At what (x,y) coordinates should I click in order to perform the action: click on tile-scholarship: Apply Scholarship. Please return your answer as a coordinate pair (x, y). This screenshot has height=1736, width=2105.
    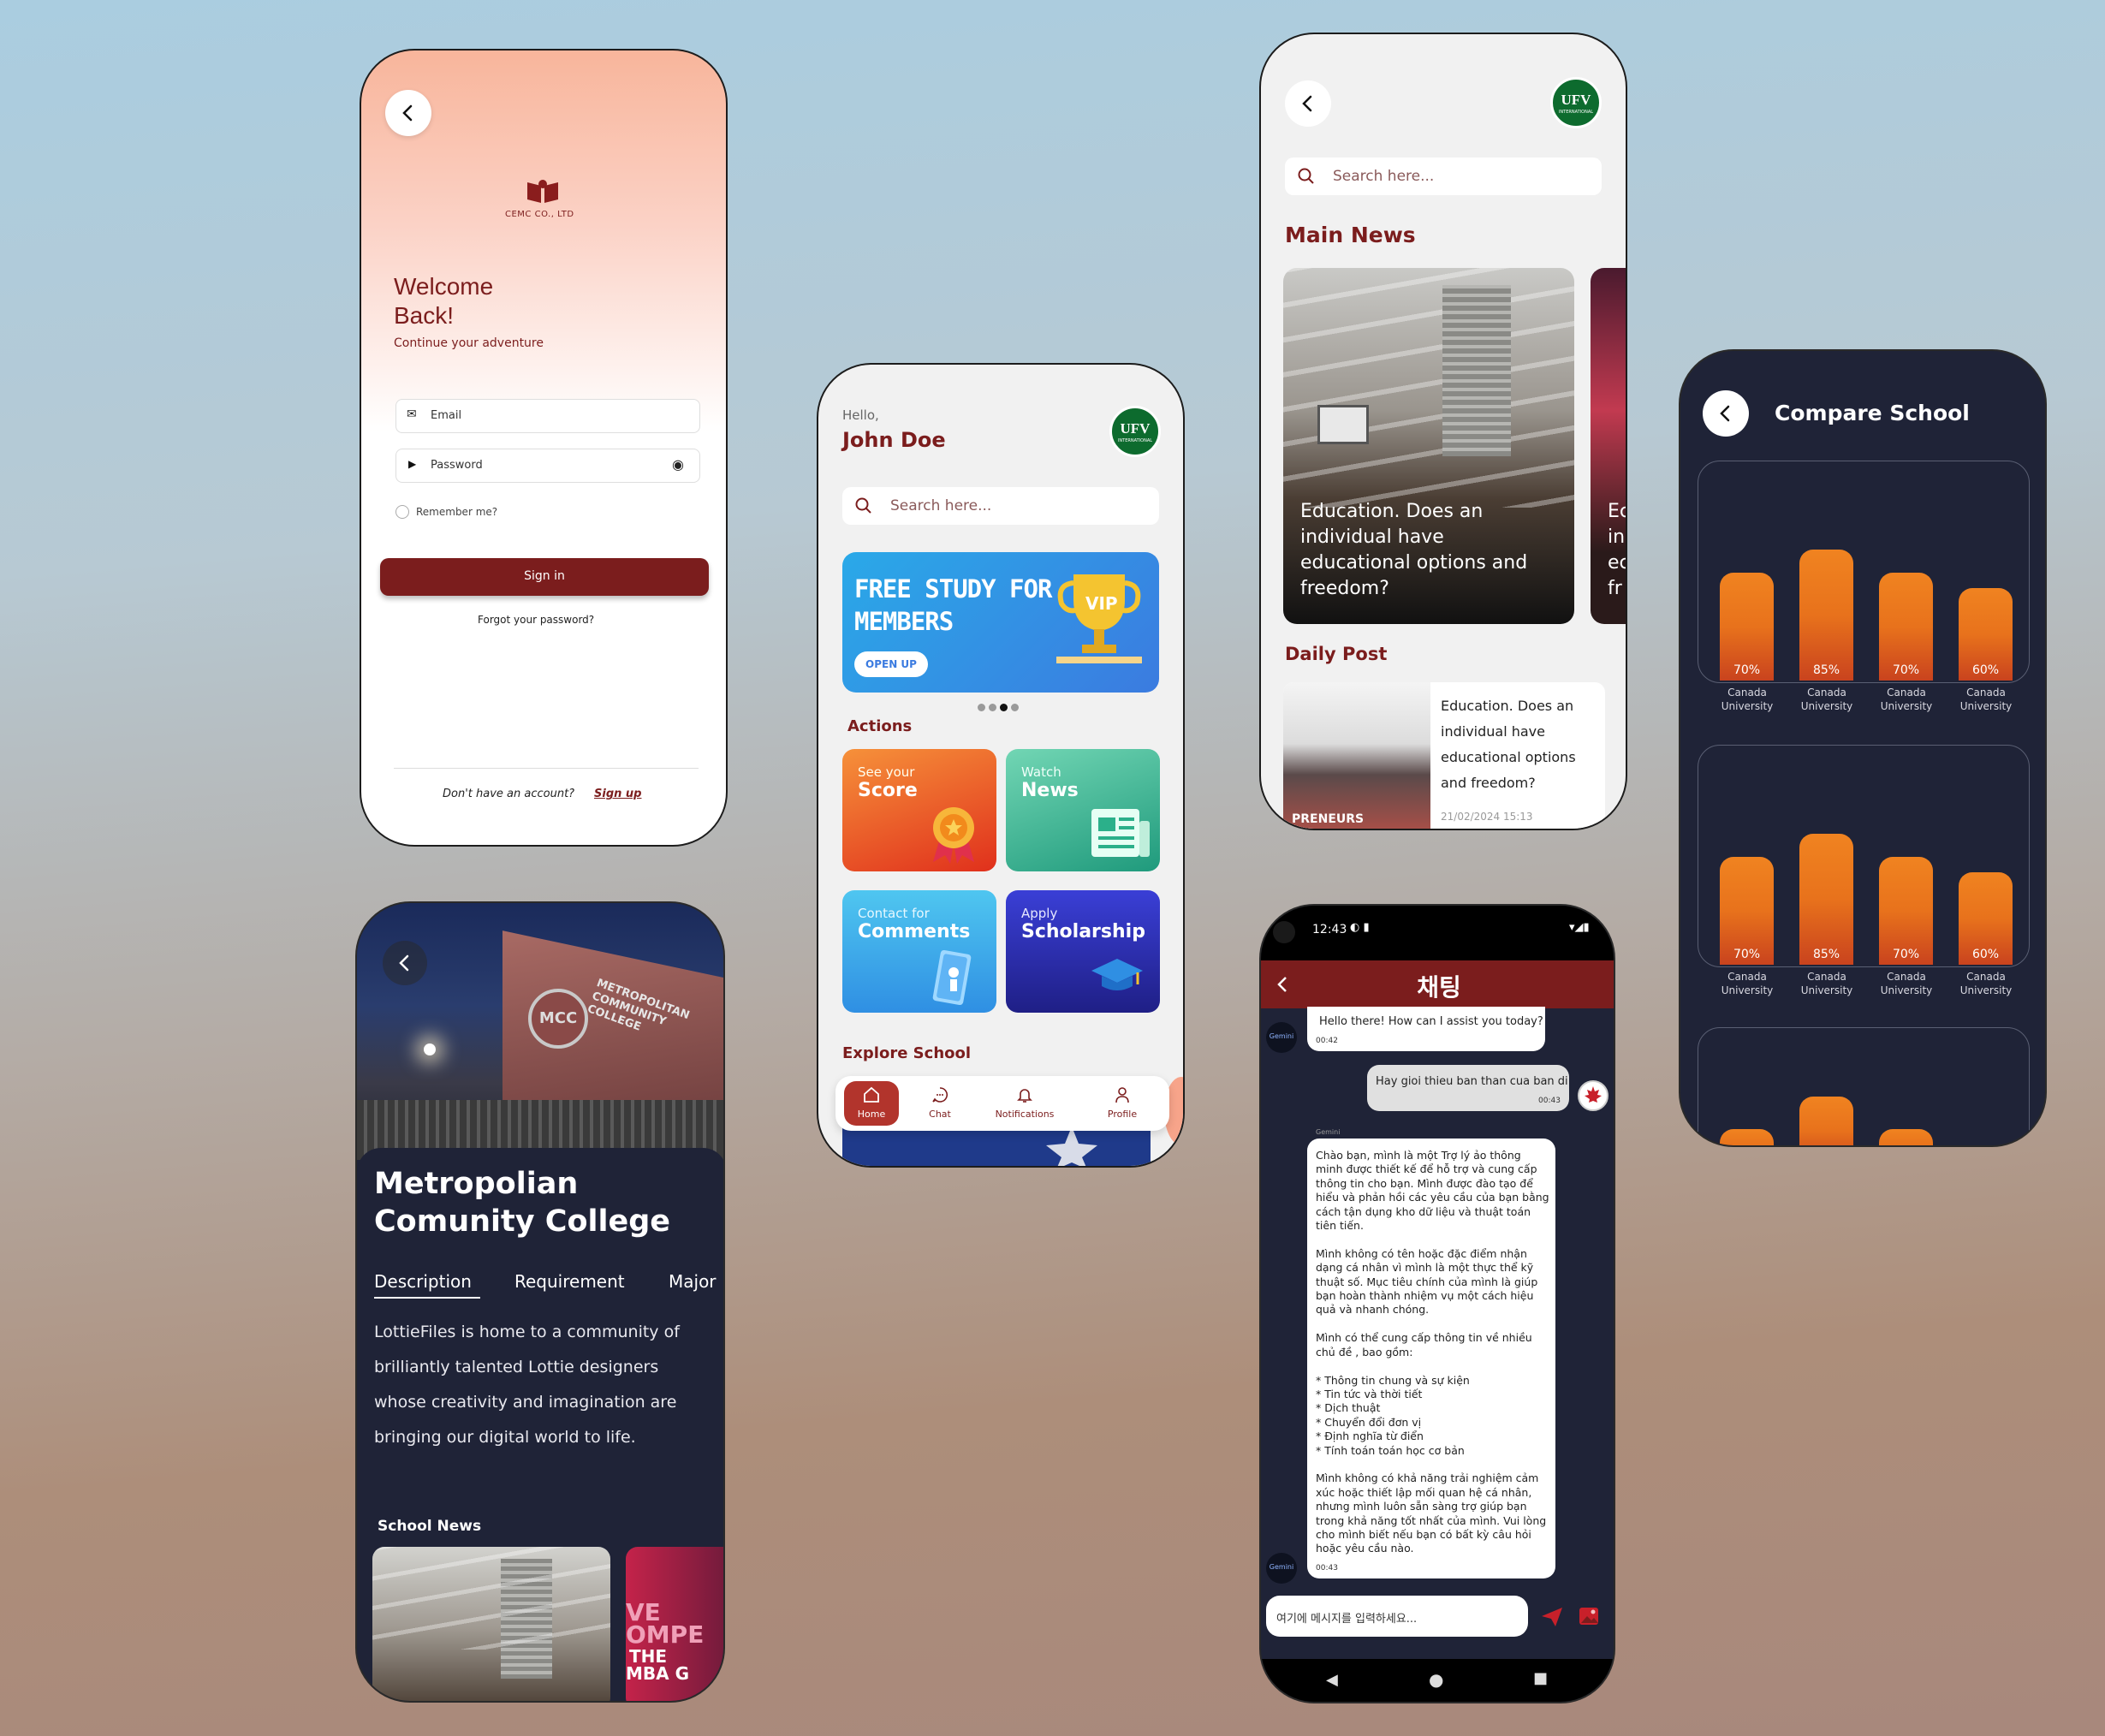
    Looking at the image, I should click on (1083, 951).